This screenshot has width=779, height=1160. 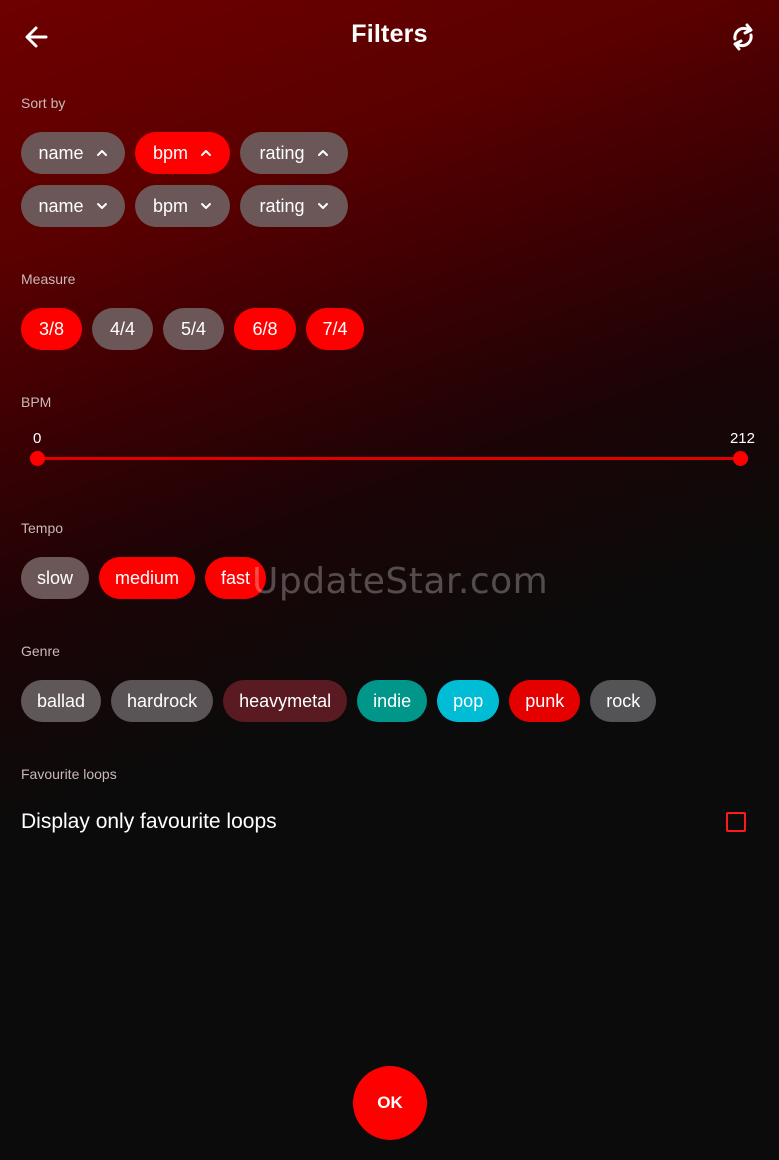 I want to click on genre-rock-chip: rock, so click(x=623, y=701).